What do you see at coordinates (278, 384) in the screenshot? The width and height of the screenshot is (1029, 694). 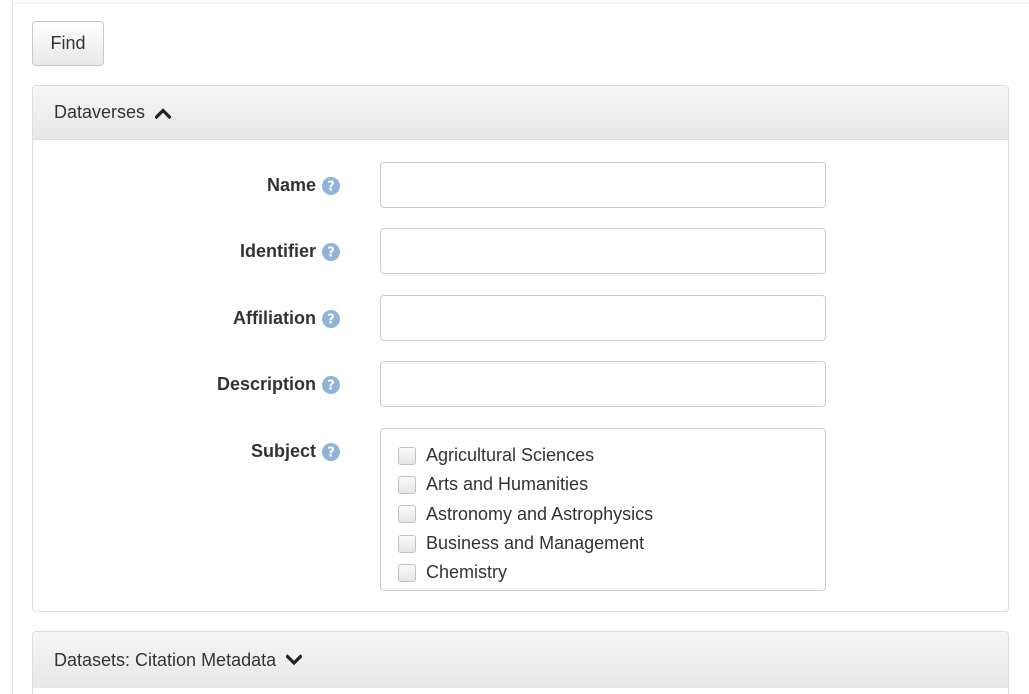 I see `description-label: Description ?` at bounding box center [278, 384].